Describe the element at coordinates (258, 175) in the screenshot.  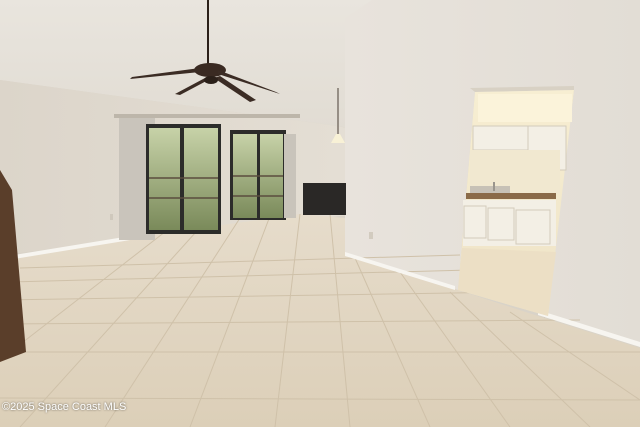
I see `sliding-door-right` at that location.